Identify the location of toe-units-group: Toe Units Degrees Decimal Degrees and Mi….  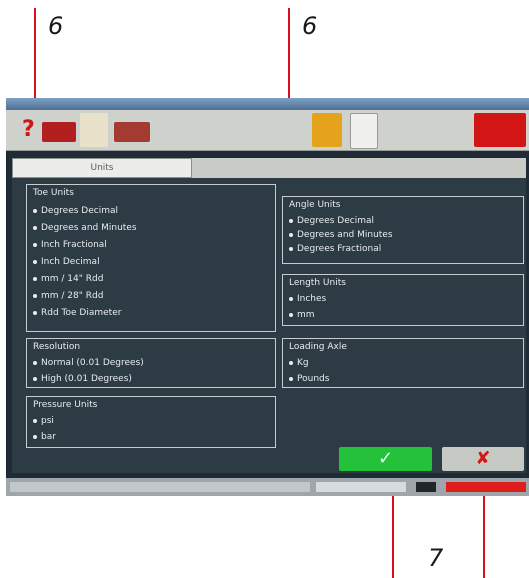
(151, 258).